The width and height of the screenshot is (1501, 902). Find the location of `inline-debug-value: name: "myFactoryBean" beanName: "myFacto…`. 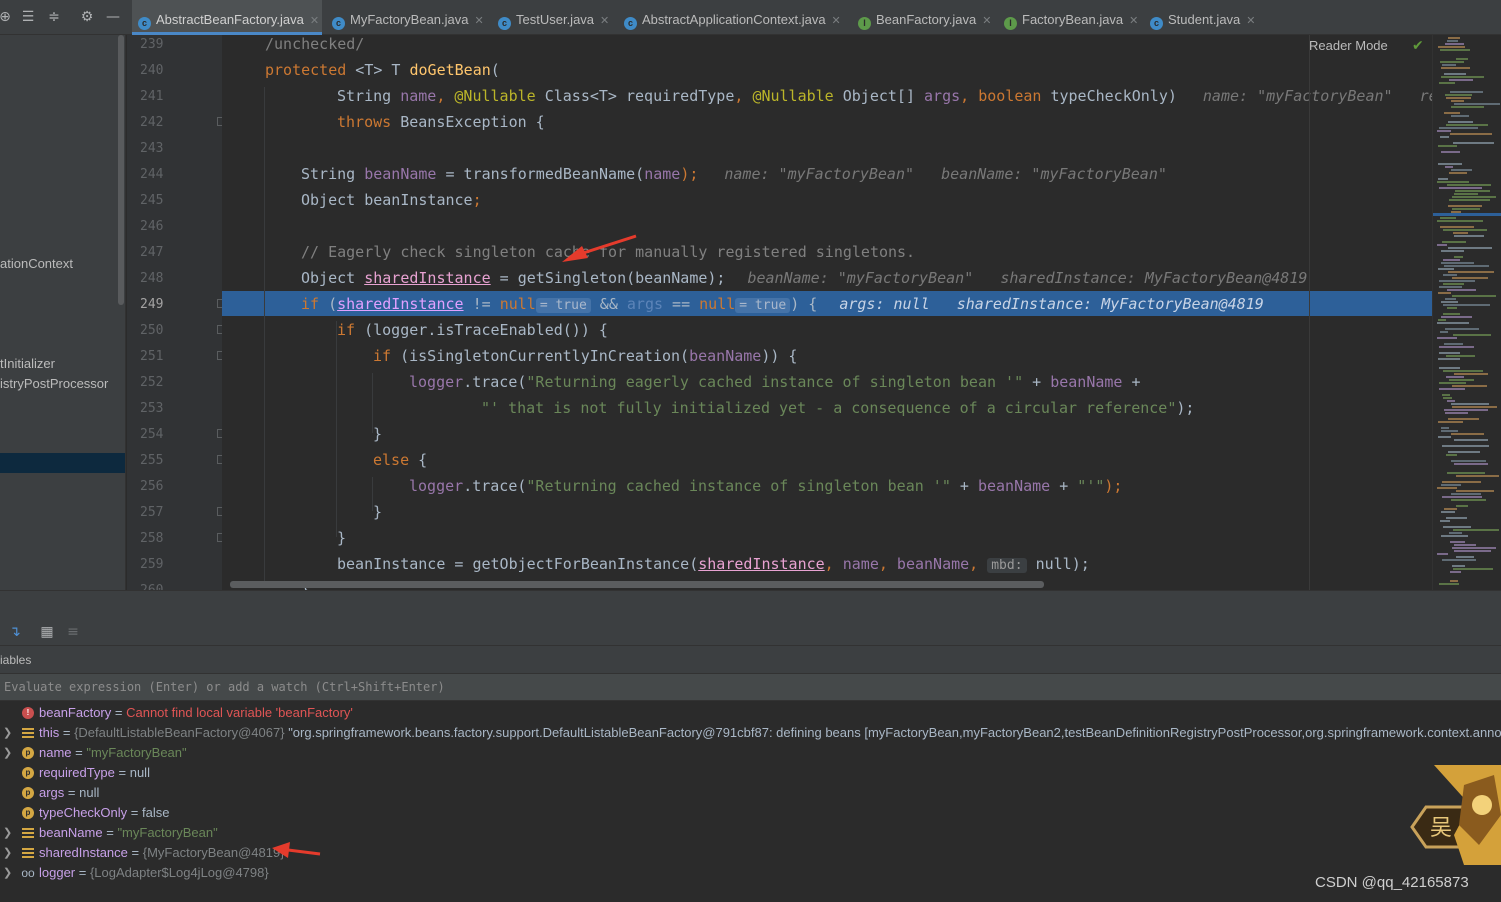

inline-debug-value: name: "myFactoryBean" beanName: "myFacto… is located at coordinates (945, 174).